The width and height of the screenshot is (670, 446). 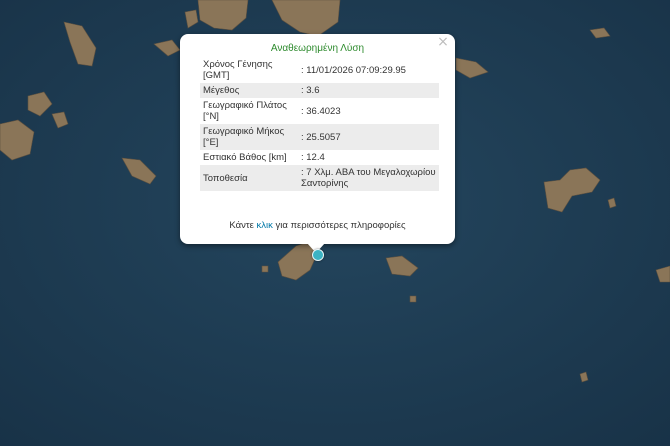 I want to click on more-info-prefix: Κάντε, so click(x=241, y=225).